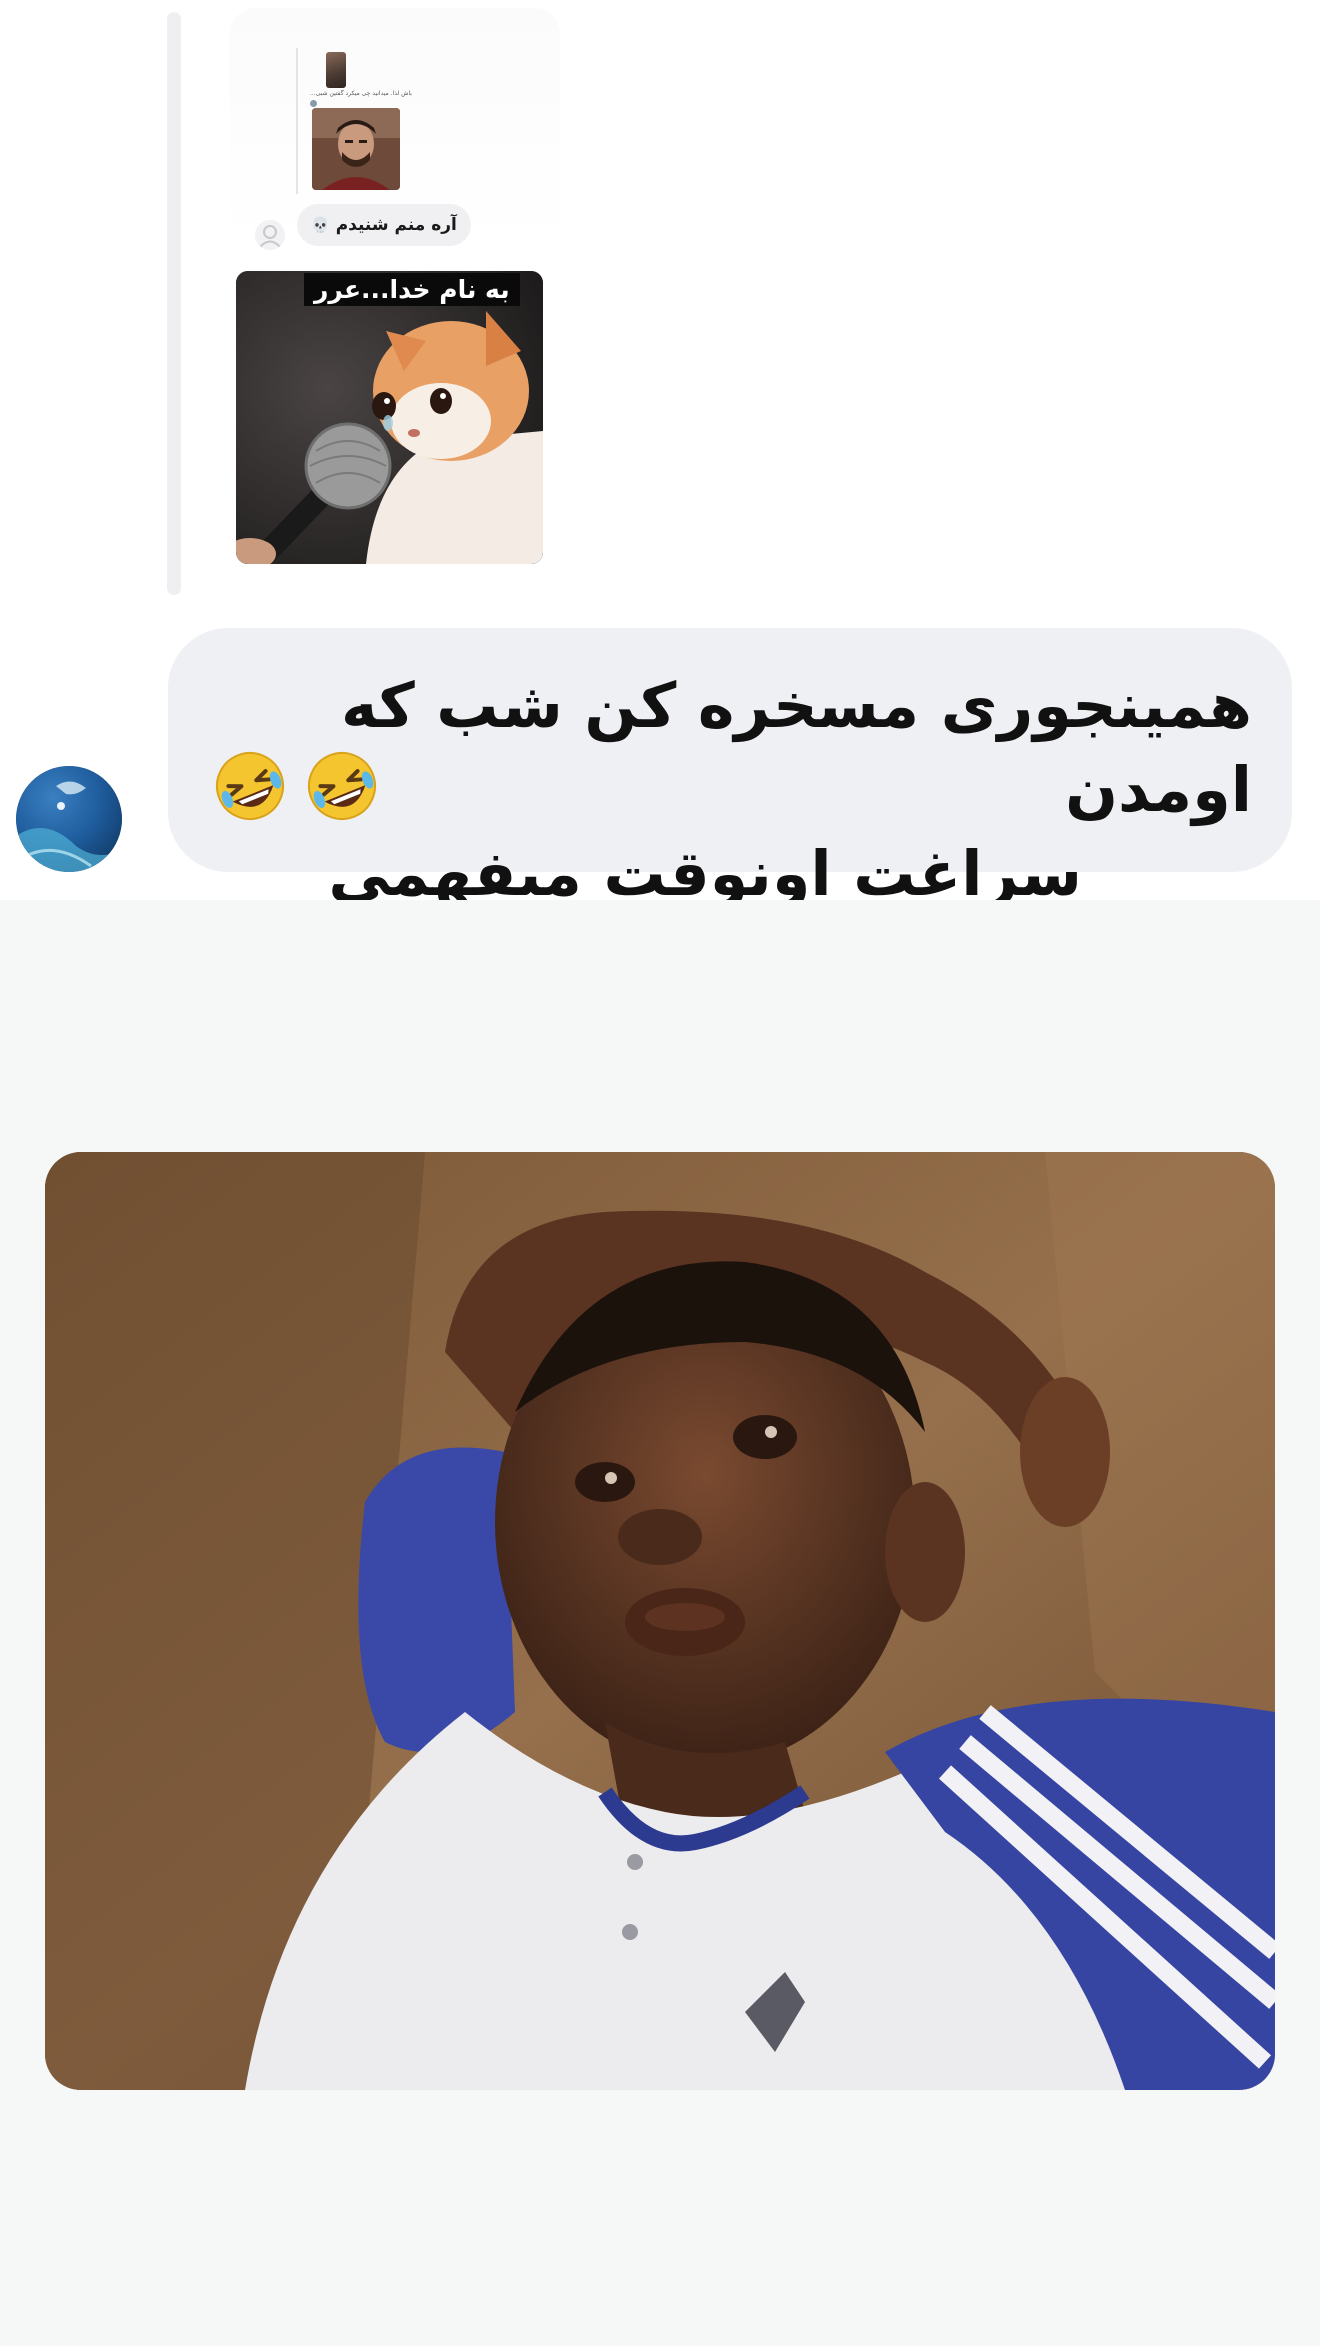 The width and height of the screenshot is (1320, 2346). Describe the element at coordinates (336, 70) in the screenshot. I see `shared-post-thumbnail` at that location.